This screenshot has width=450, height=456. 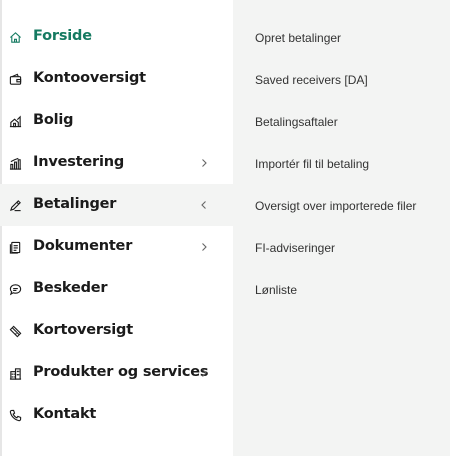 I want to click on nav-label-kontooversigt: Kontooversigt, so click(x=89, y=78).